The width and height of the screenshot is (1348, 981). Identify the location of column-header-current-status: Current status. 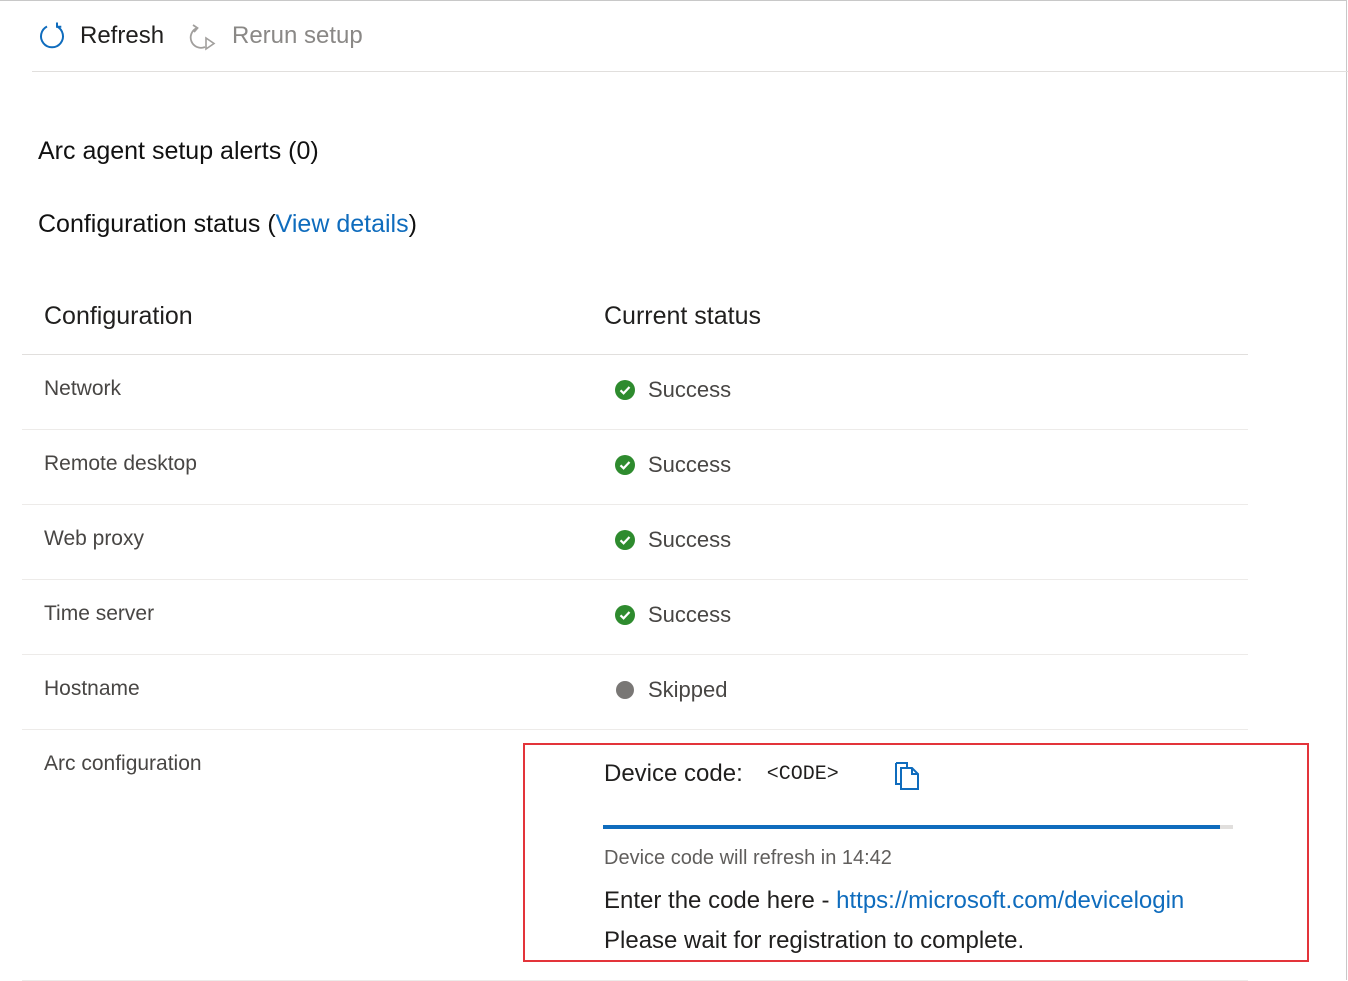
(683, 316).